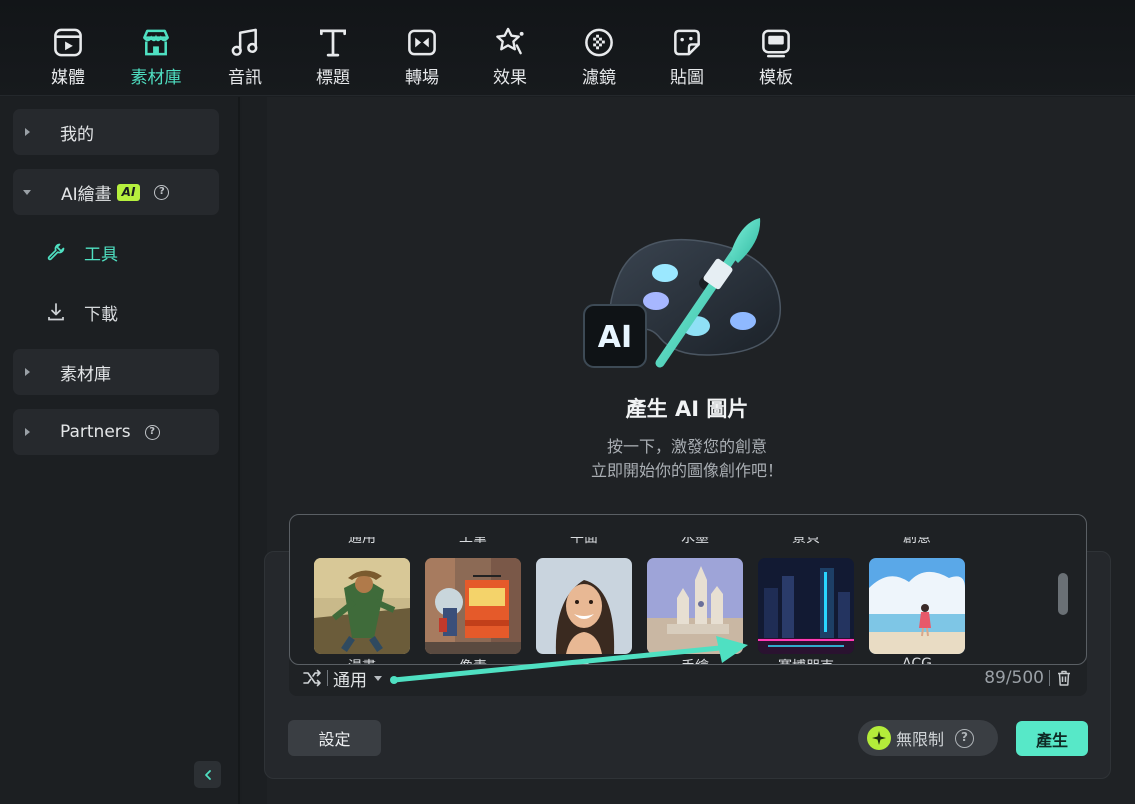 This screenshot has height=804, width=1135. I want to click on hero-subtitle-line1: 按一下，激發您的創意, so click(686, 446).